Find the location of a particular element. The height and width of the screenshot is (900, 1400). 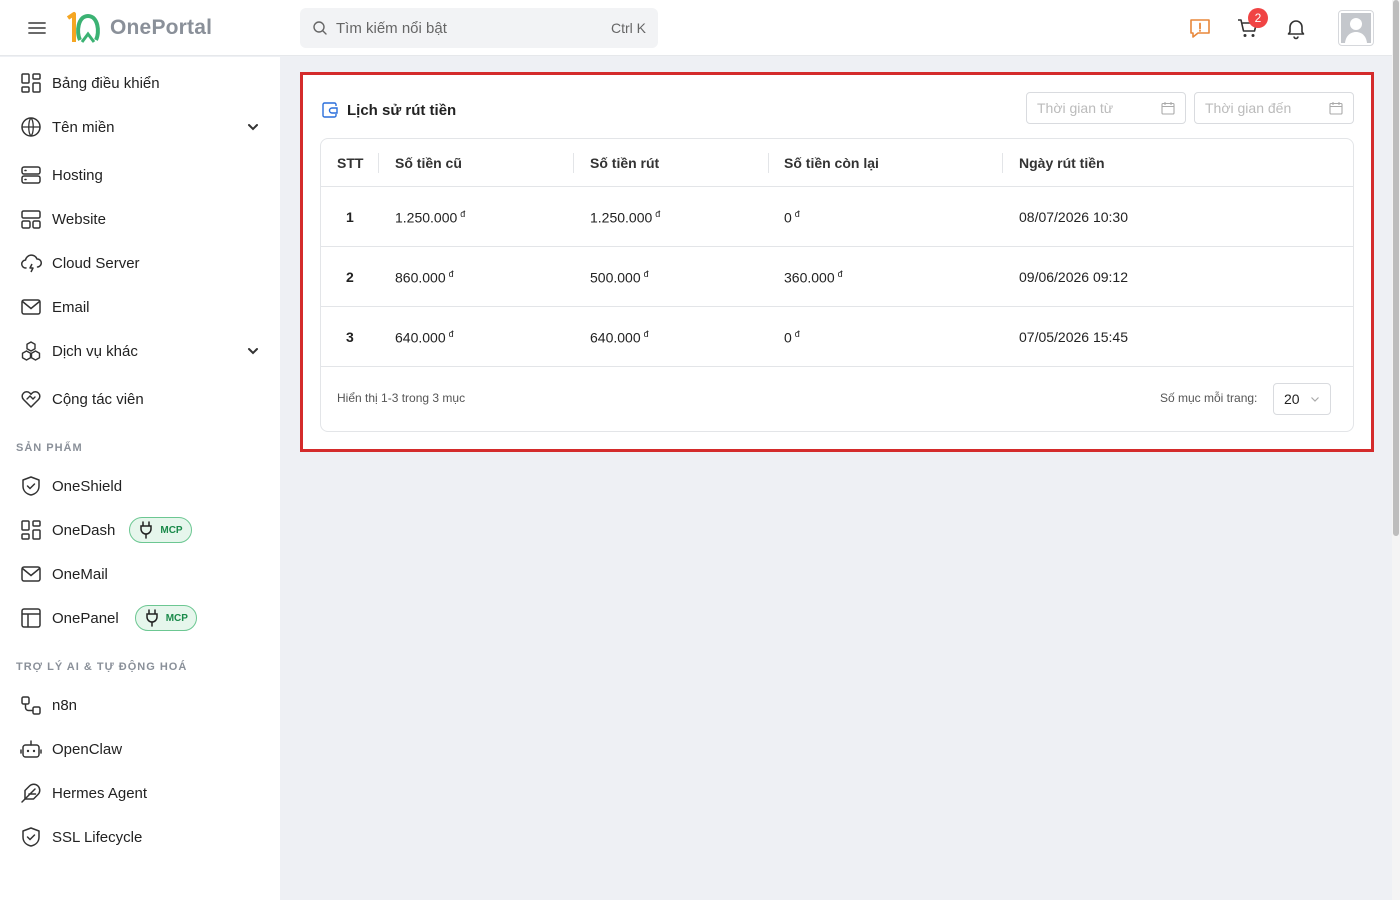

bell-icon is located at coordinates (1296, 28).